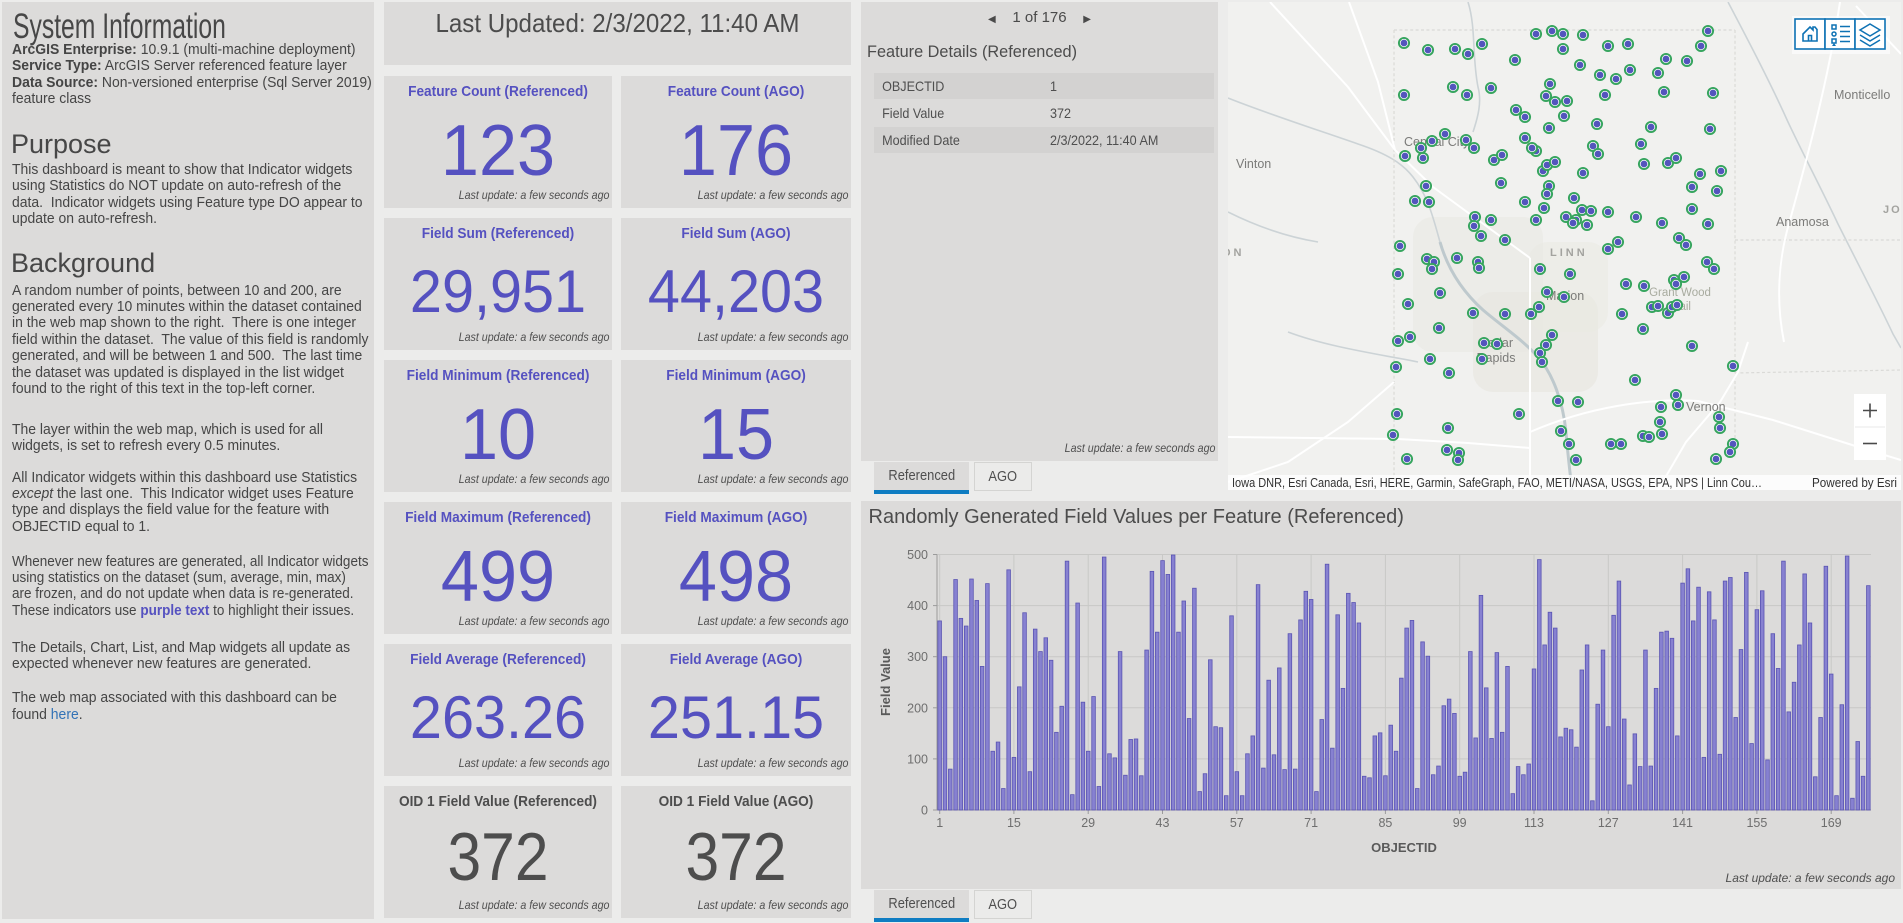 This screenshot has width=1903, height=923. What do you see at coordinates (1682, 823) in the screenshot?
I see `svg-text: 141` at bounding box center [1682, 823].